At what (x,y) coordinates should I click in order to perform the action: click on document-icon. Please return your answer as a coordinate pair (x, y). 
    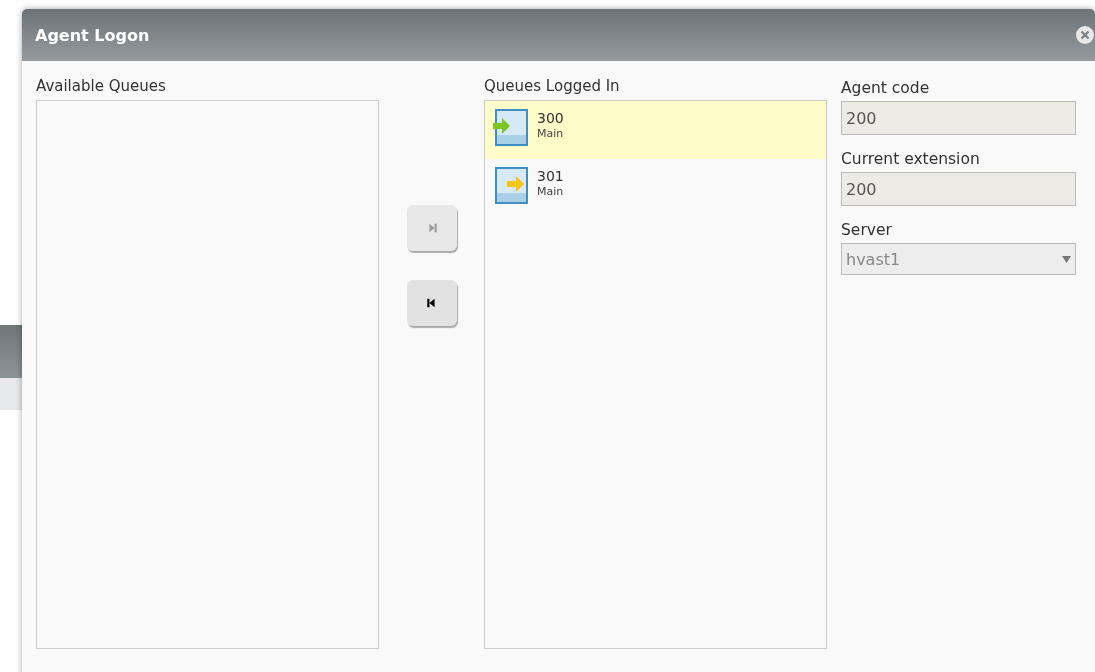
    Looking at the image, I should click on (511, 127).